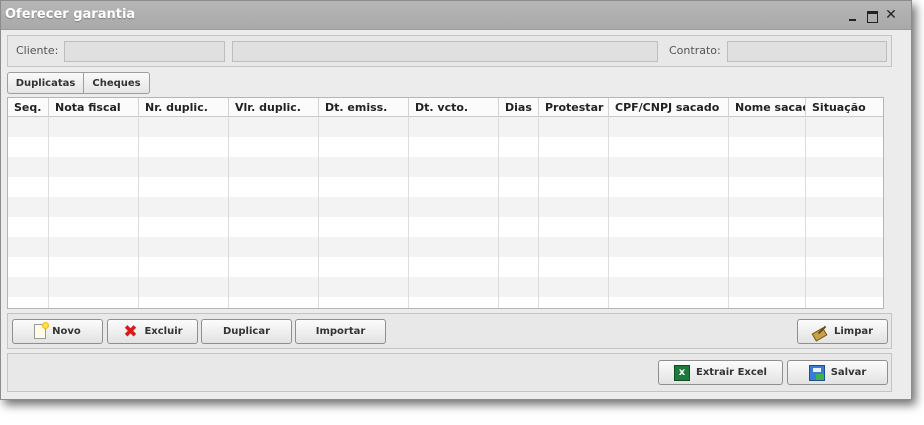 The width and height of the screenshot is (924, 425). I want to click on cliente-code-field, so click(144, 51).